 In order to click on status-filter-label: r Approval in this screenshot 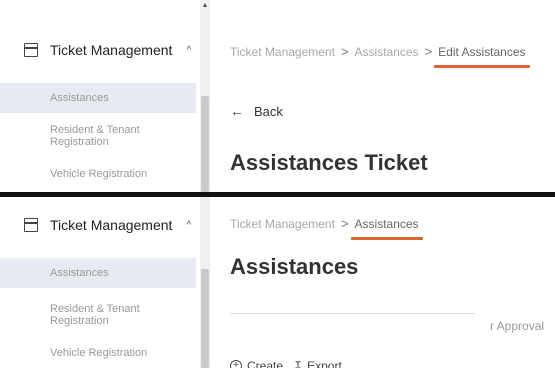, I will do `click(517, 326)`.